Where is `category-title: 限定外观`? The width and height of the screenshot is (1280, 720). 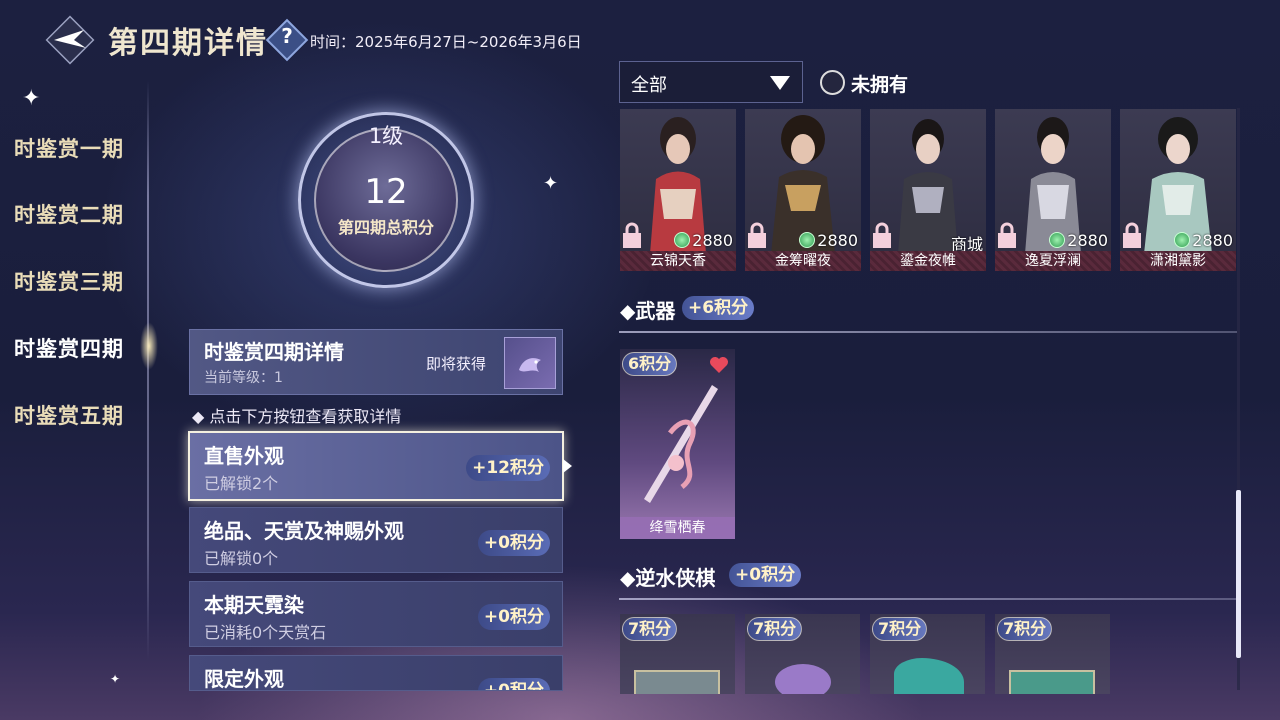 category-title: 限定外观 is located at coordinates (244, 679).